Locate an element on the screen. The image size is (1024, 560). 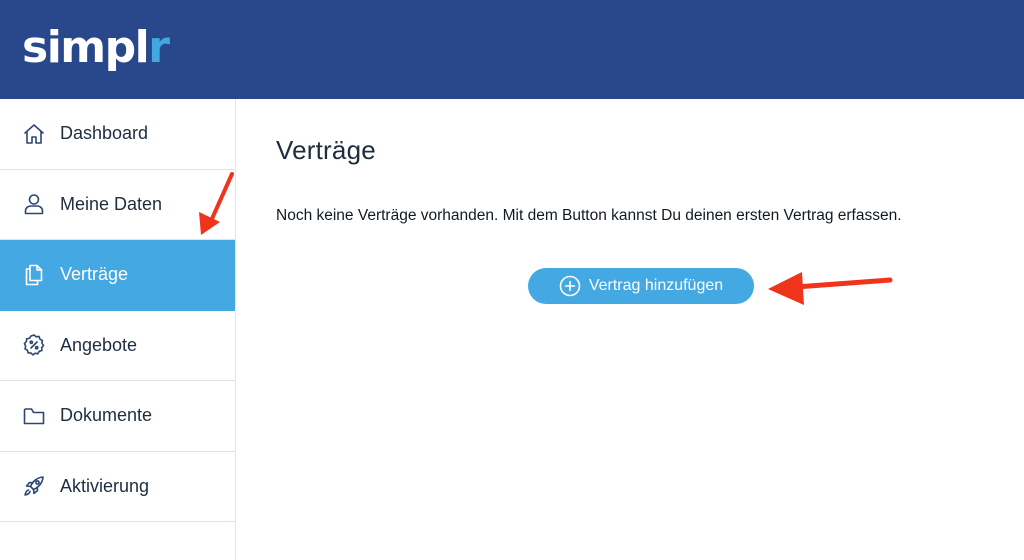
plus-circle-icon is located at coordinates (570, 286).